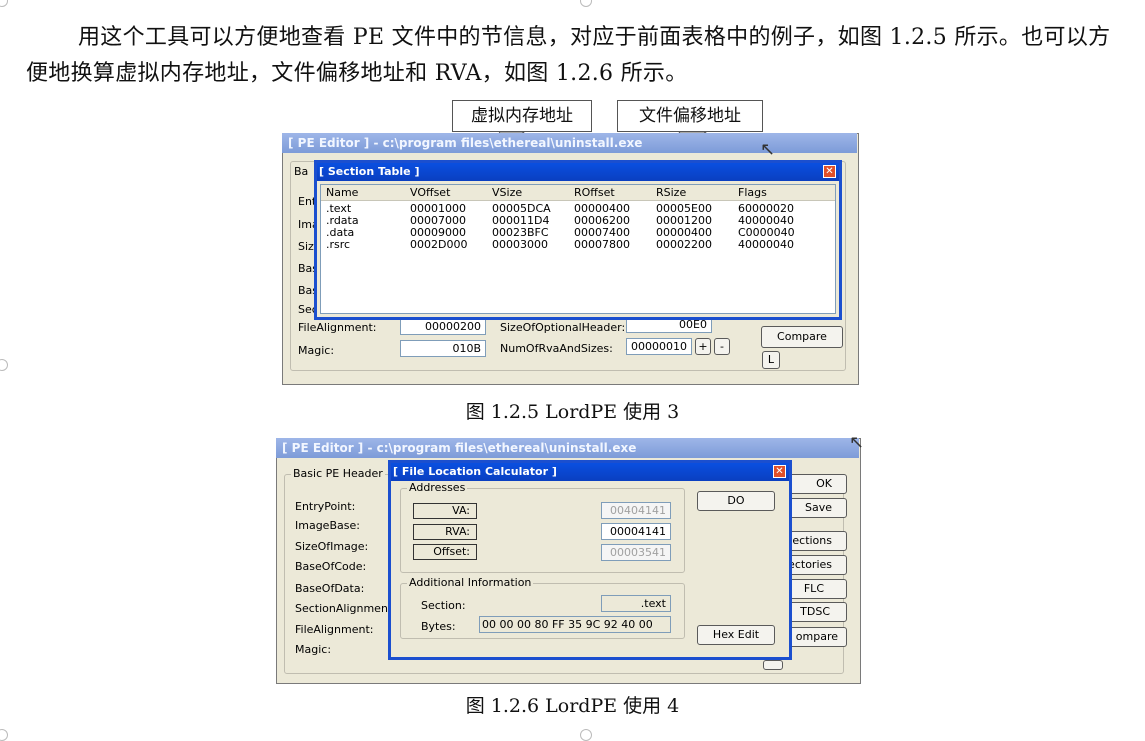  I want to click on file-alignment-label: FileAlignment:, so click(337, 327).